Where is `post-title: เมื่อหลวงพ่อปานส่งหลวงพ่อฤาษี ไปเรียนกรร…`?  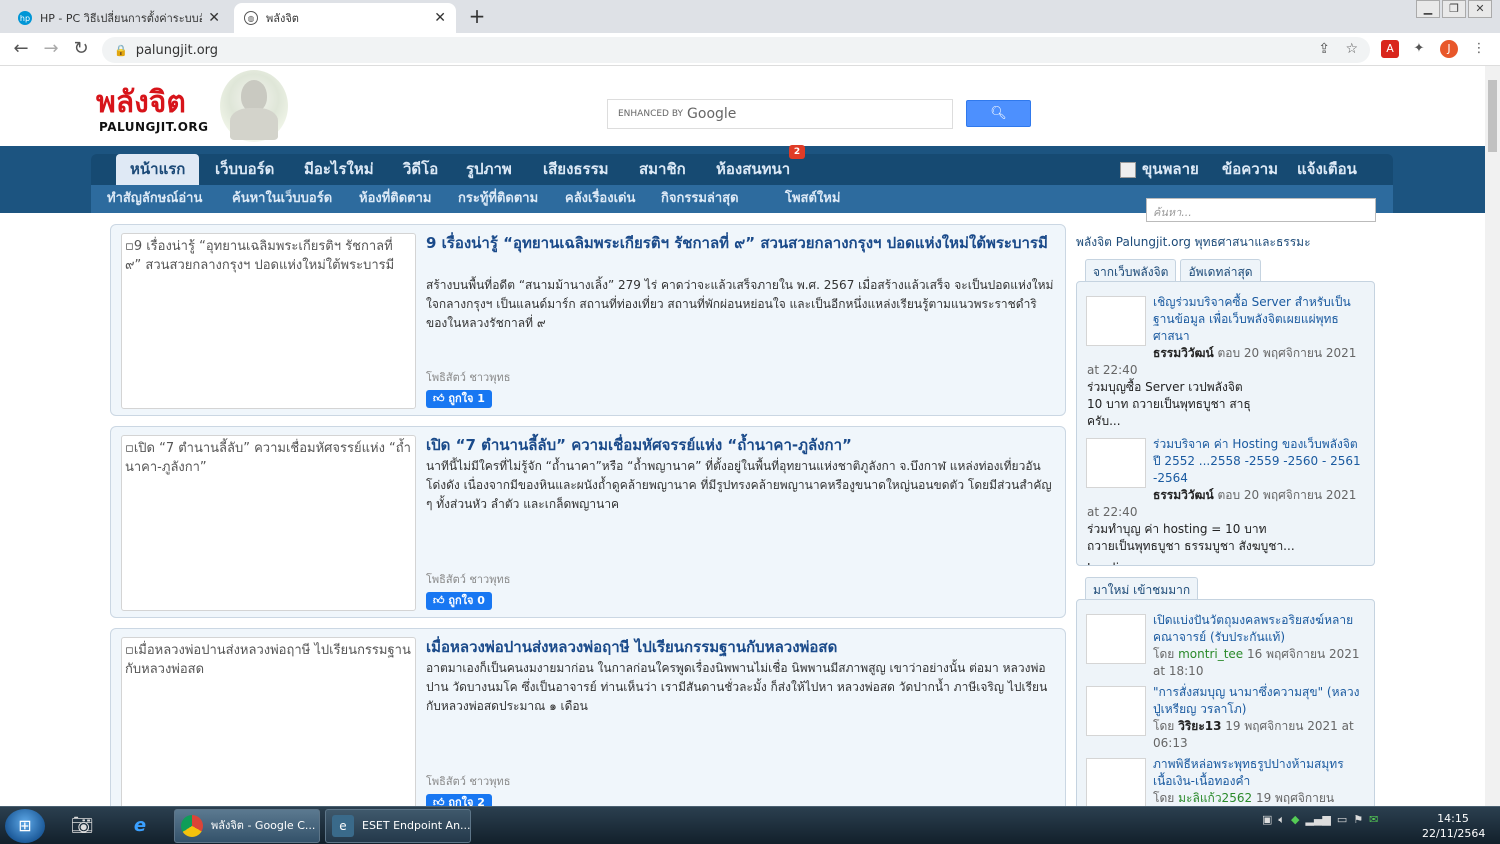
post-title: เมื่อหลวงพ่อปานส่งหลวงพ่อฤาษี ไปเรียนกรร… is located at coordinates (738, 647).